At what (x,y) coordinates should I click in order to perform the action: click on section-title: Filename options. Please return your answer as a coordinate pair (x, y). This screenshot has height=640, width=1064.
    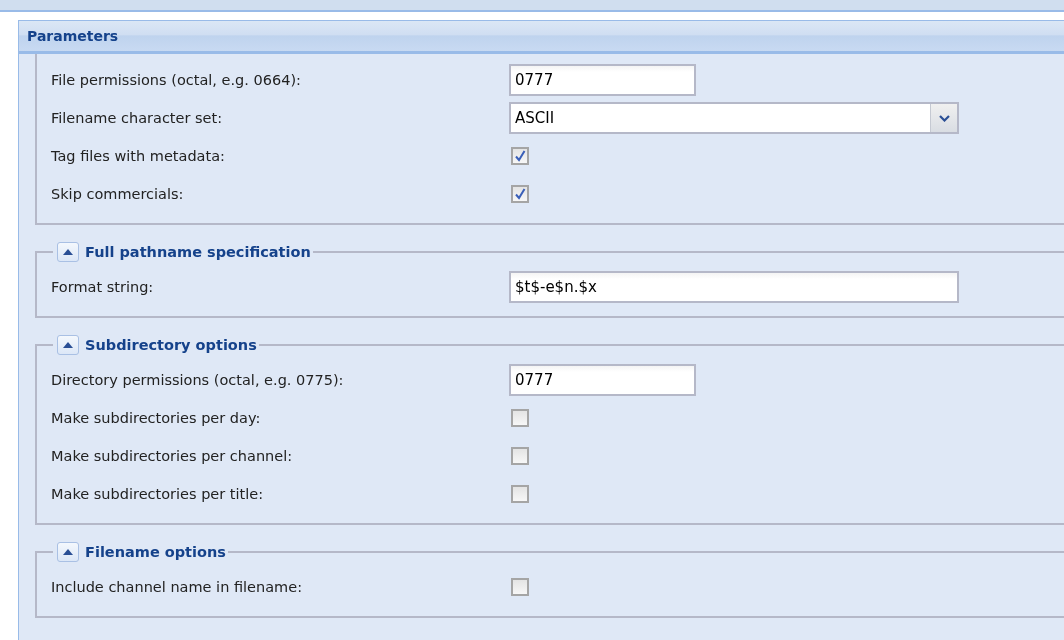
    Looking at the image, I should click on (155, 552).